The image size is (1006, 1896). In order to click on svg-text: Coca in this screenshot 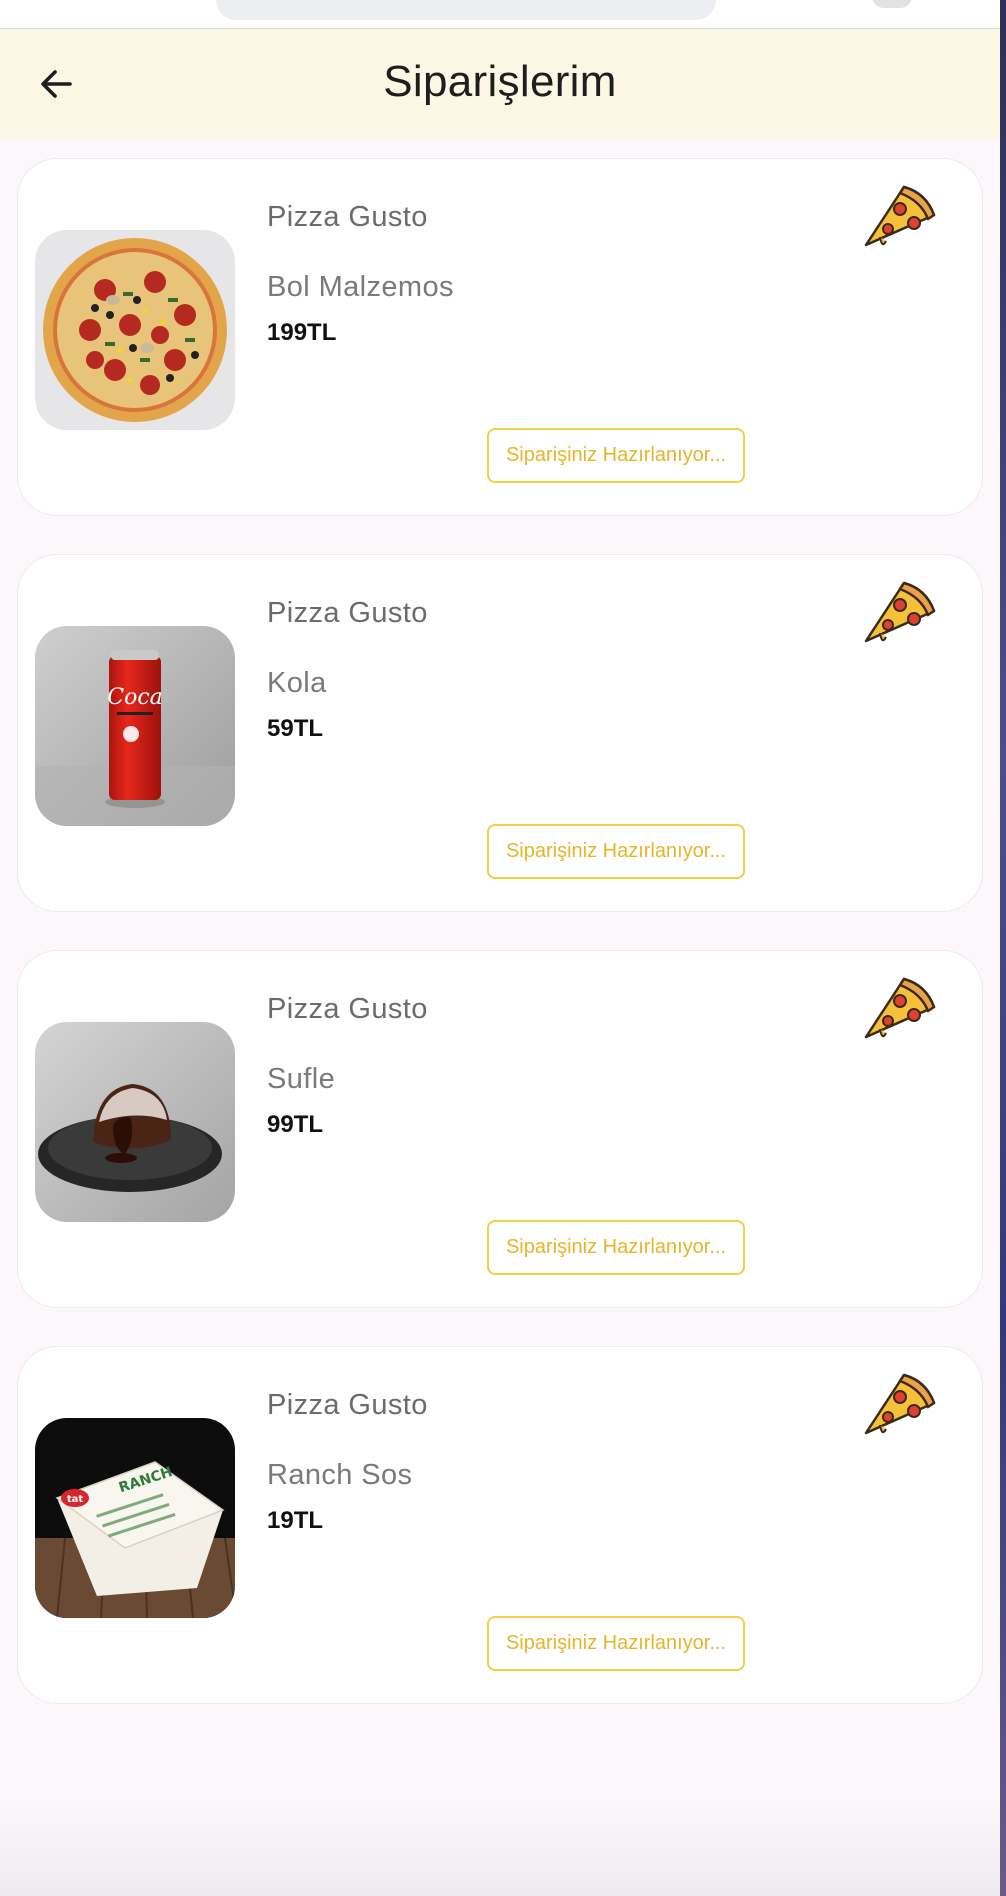, I will do `click(135, 697)`.